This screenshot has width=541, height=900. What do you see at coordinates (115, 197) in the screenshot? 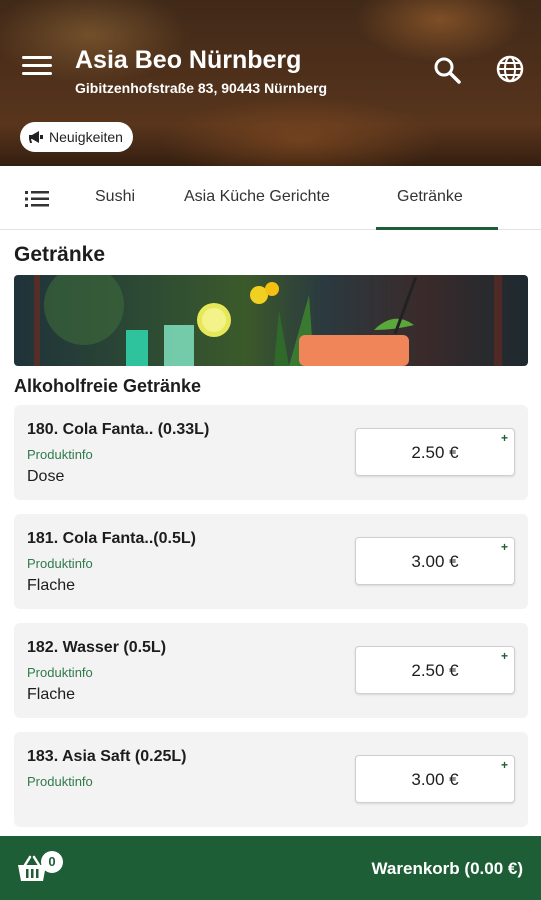
I see `tab-sushi: Sushi` at bounding box center [115, 197].